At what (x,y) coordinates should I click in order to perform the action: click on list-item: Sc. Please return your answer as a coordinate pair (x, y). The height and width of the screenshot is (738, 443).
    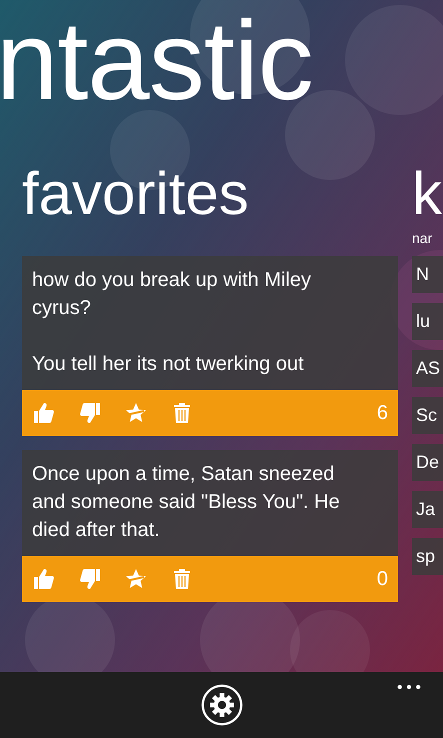
    Looking at the image, I should click on (427, 415).